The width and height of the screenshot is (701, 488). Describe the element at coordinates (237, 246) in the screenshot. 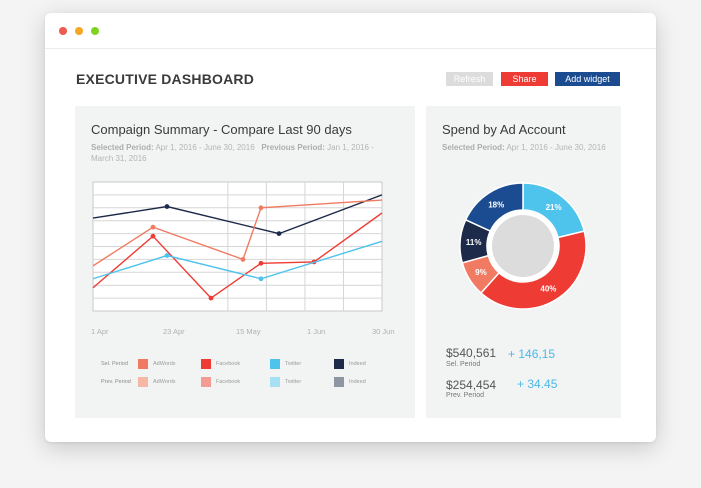

I see `chart-grid` at that location.